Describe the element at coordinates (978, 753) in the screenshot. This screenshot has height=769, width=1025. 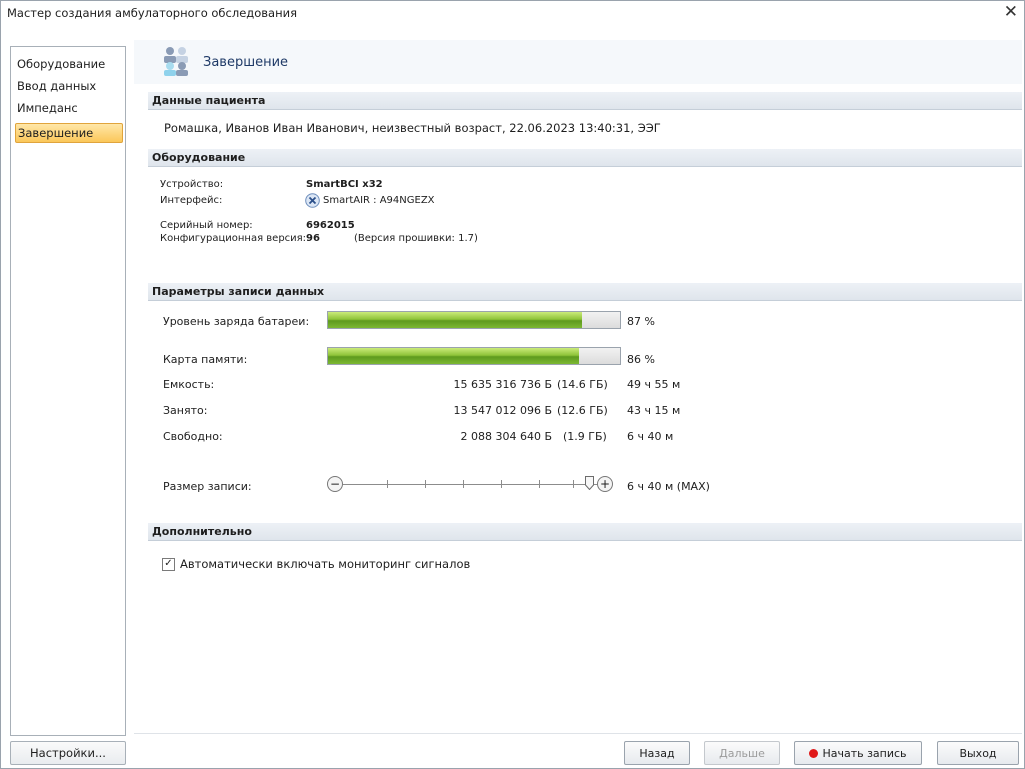
I see `exit-button: Выход` at that location.